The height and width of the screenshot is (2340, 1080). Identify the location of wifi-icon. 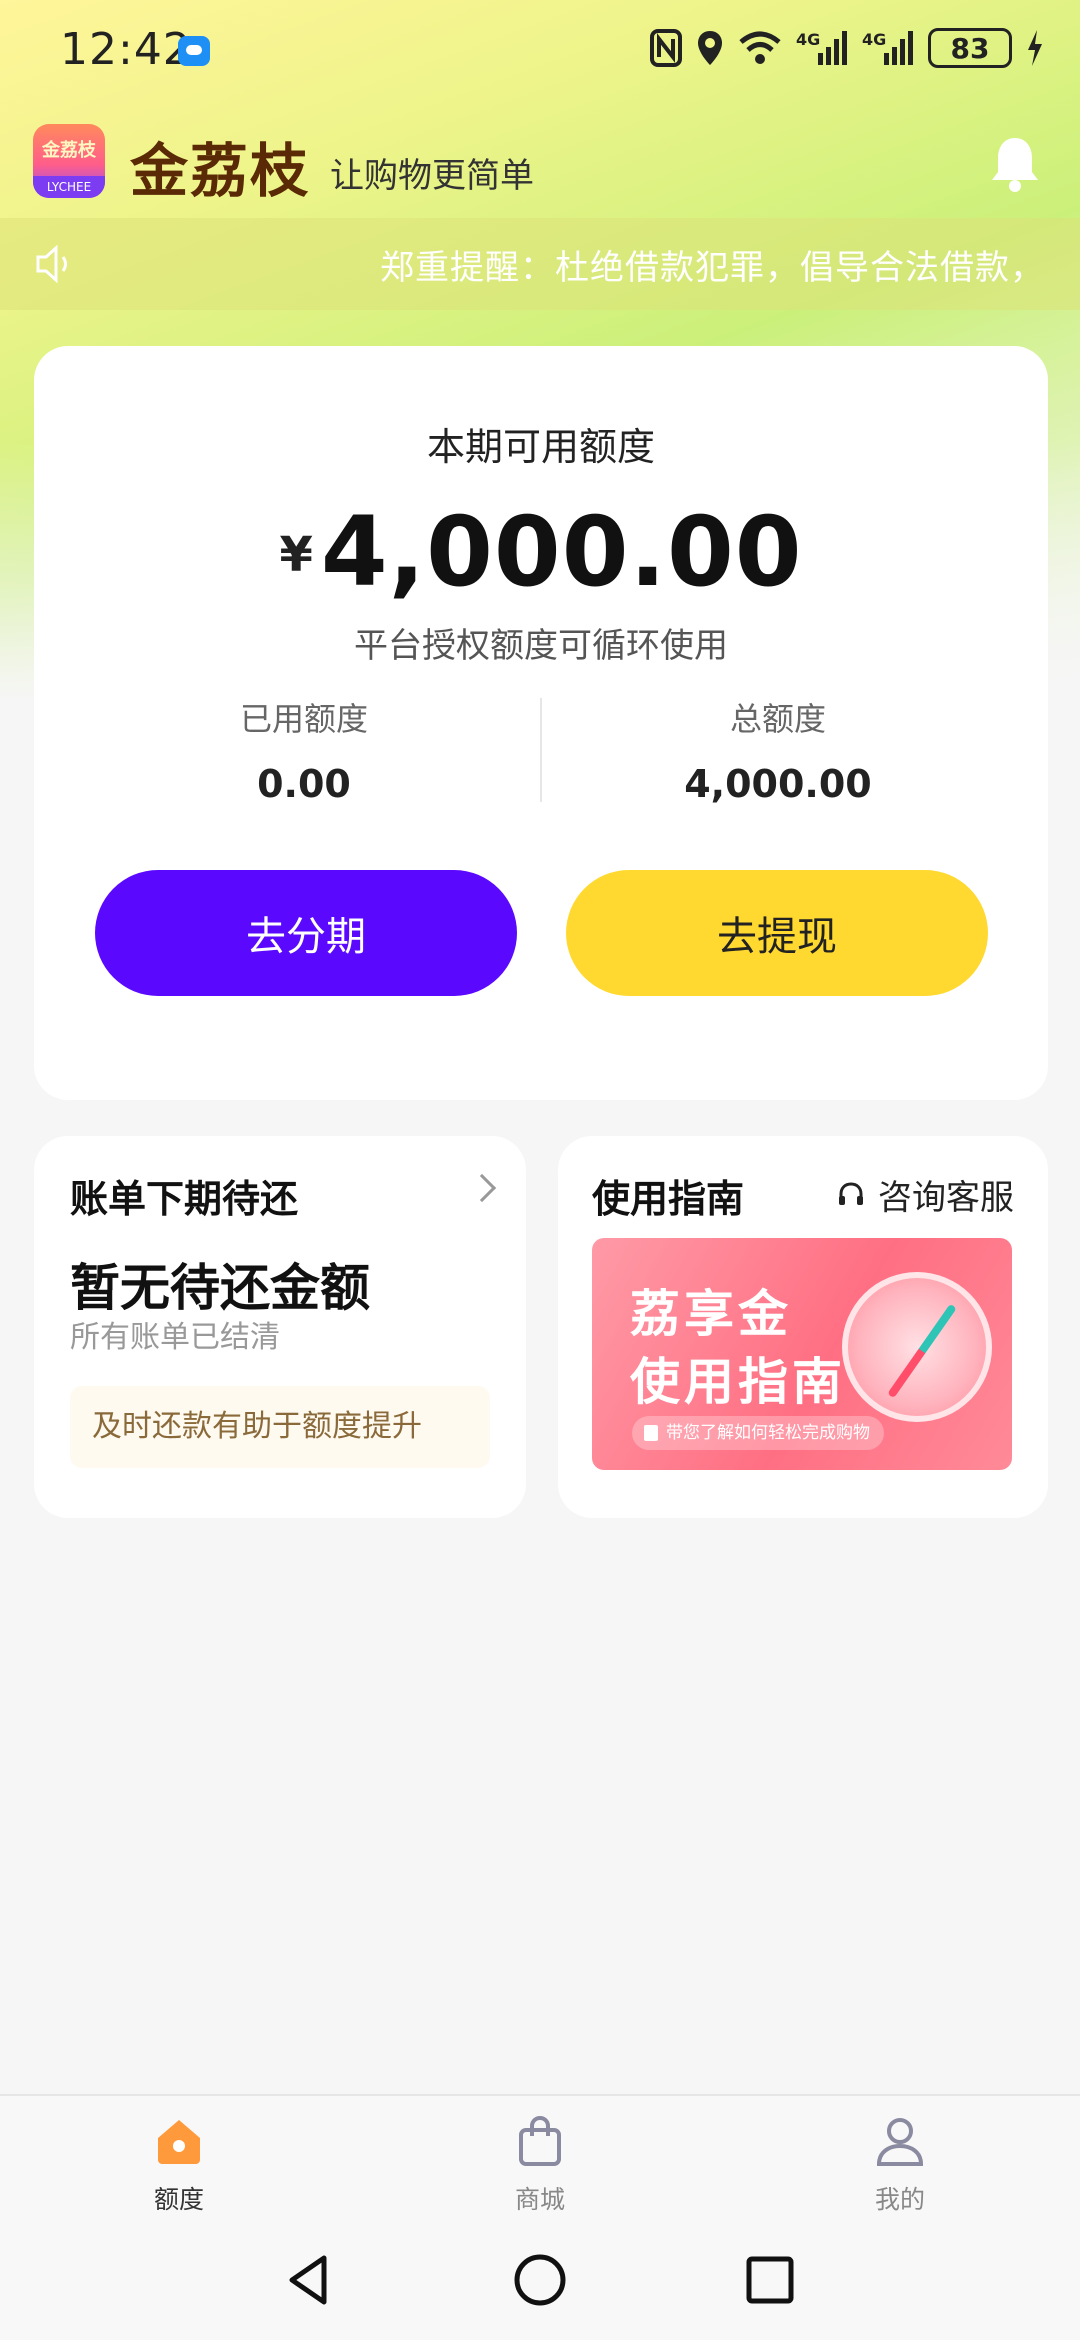
(760, 48).